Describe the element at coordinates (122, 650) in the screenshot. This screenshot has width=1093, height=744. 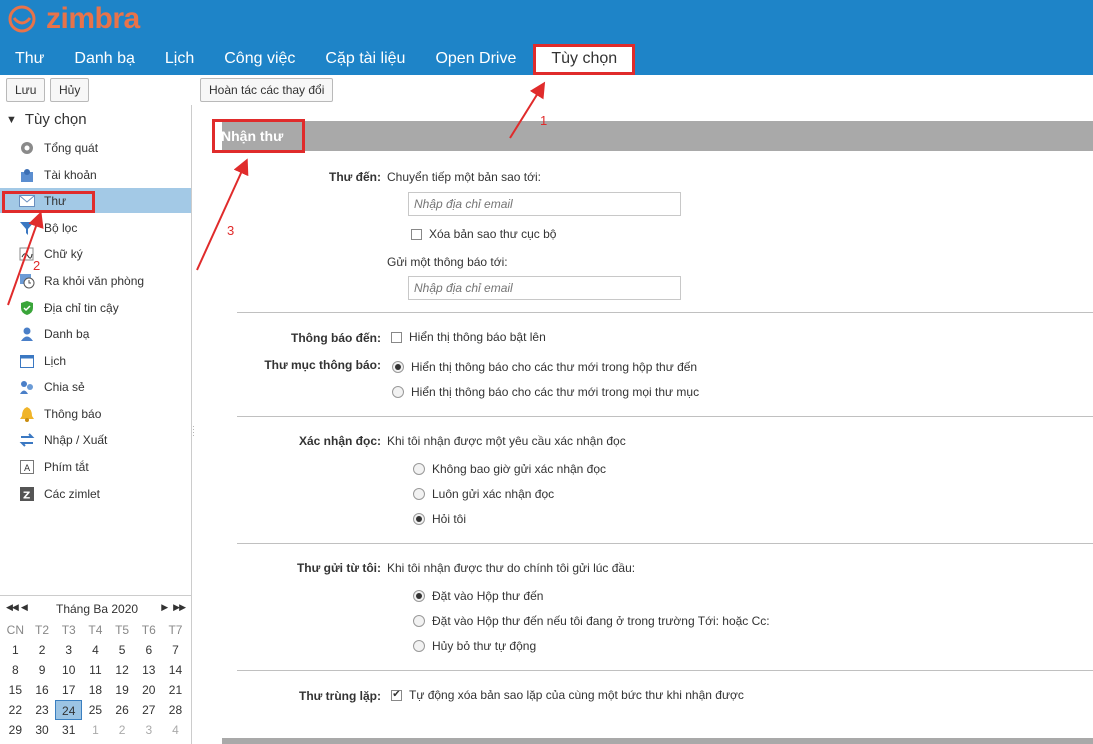
I see `calendar-day: 5` at that location.